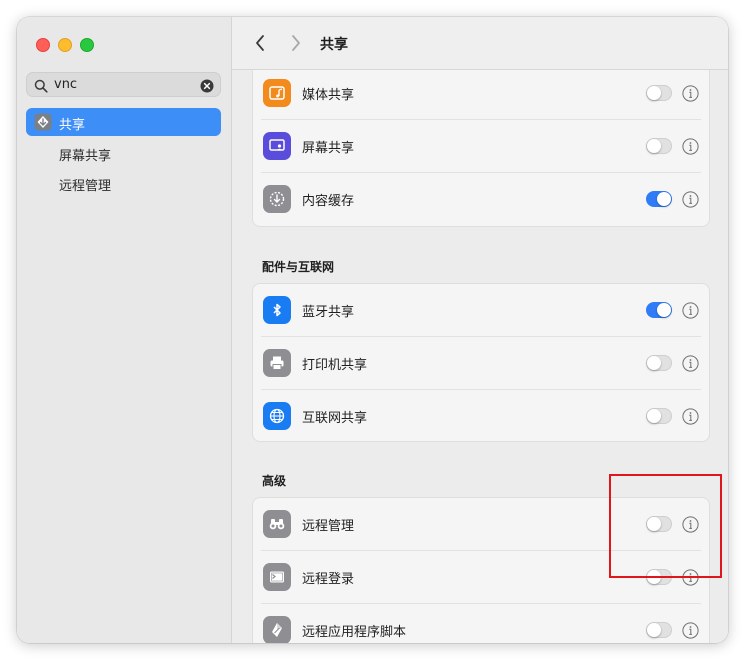  I want to click on search-icon, so click(41, 87).